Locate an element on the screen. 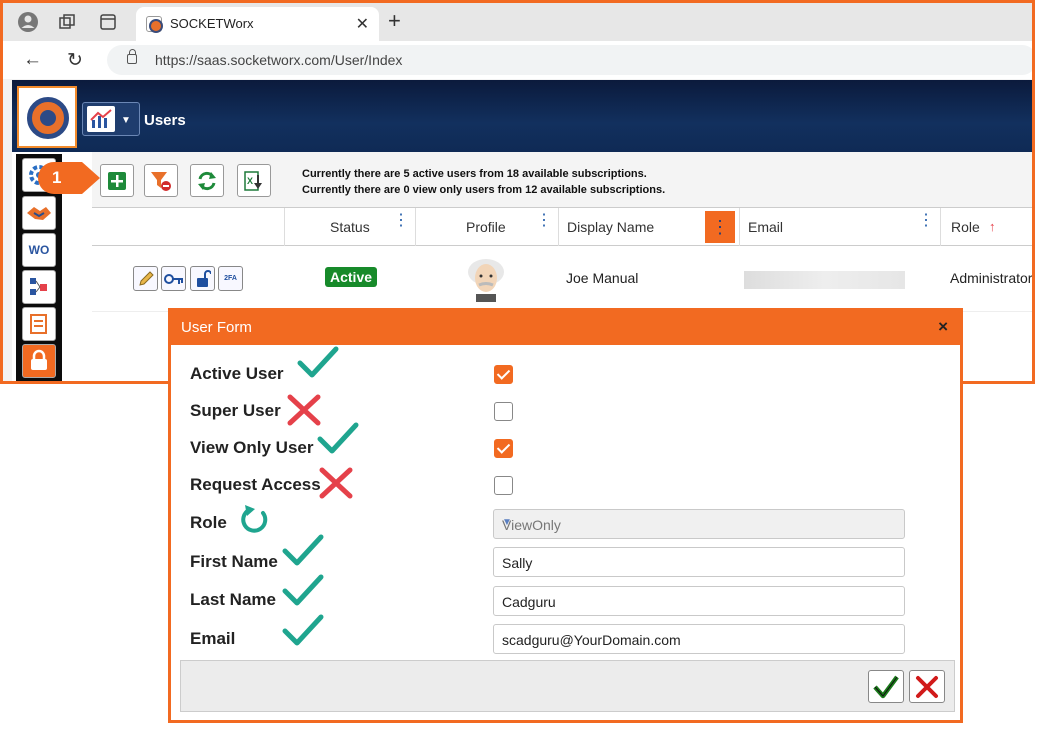  edit-icon is located at coordinates (145, 278).